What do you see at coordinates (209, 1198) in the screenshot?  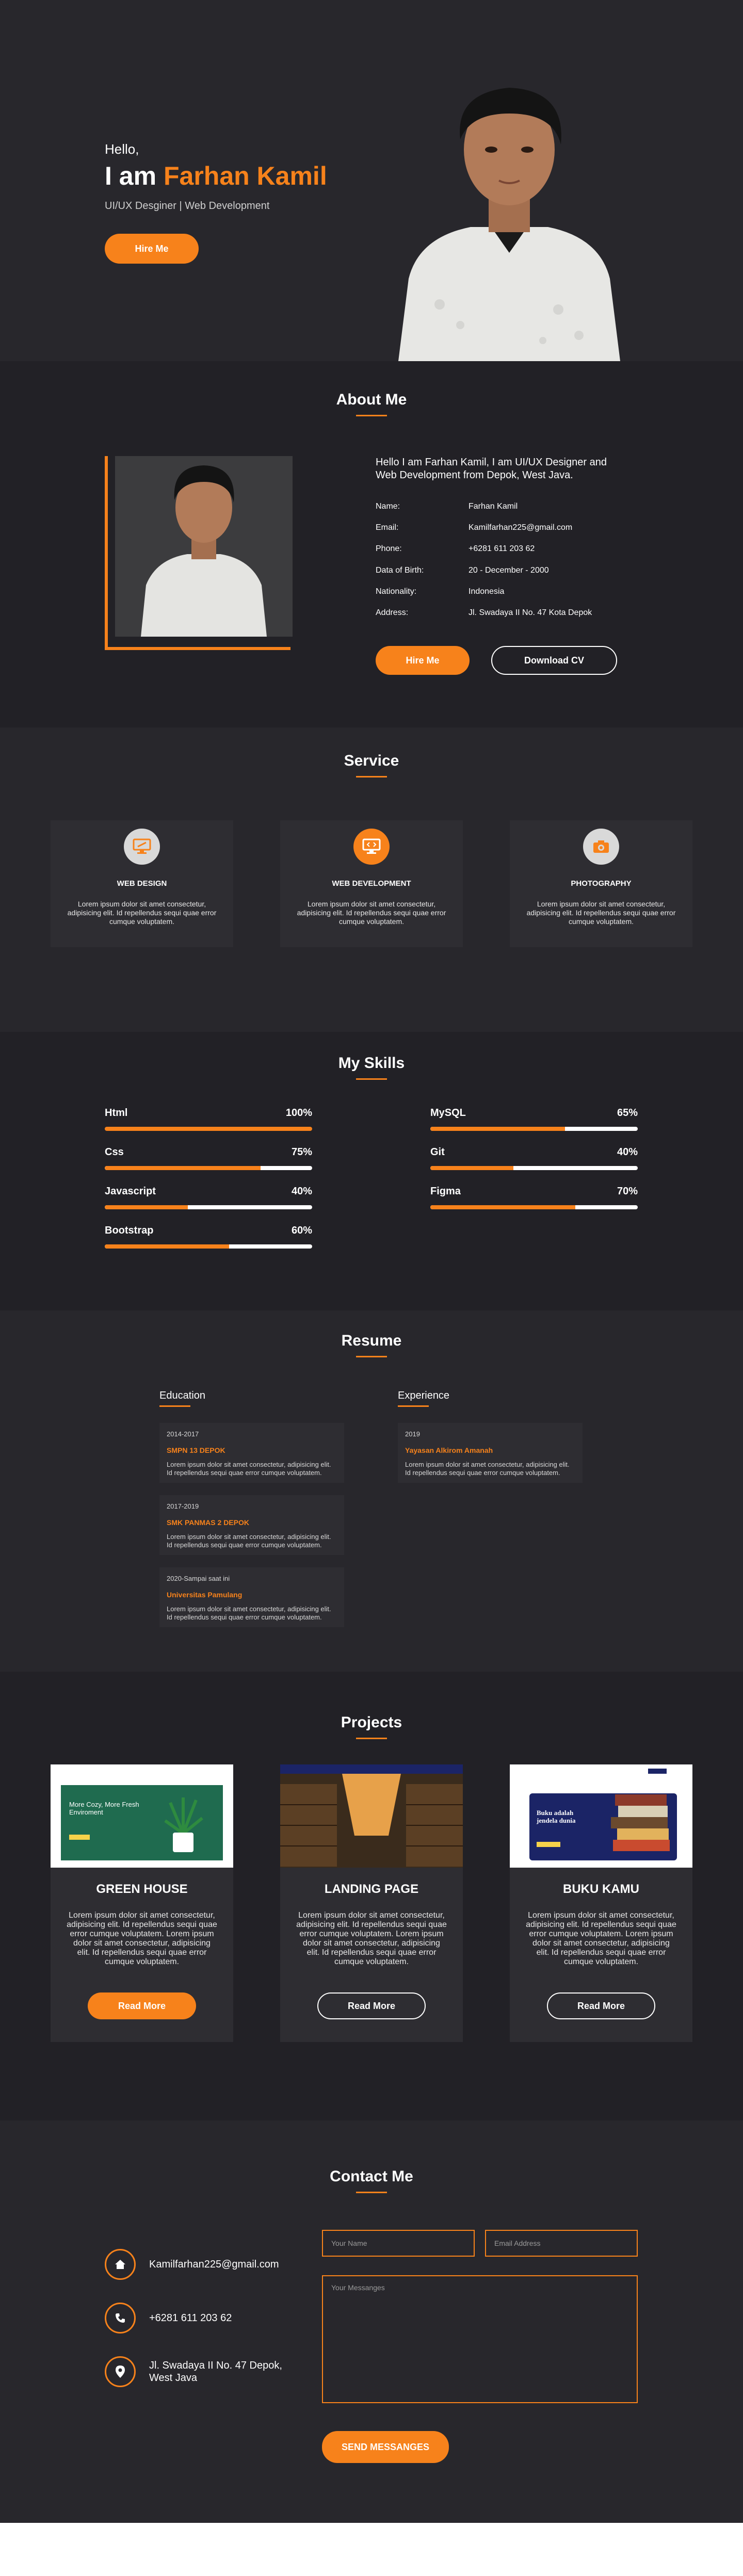 I see `skill-javascript: Javascript 40%` at bounding box center [209, 1198].